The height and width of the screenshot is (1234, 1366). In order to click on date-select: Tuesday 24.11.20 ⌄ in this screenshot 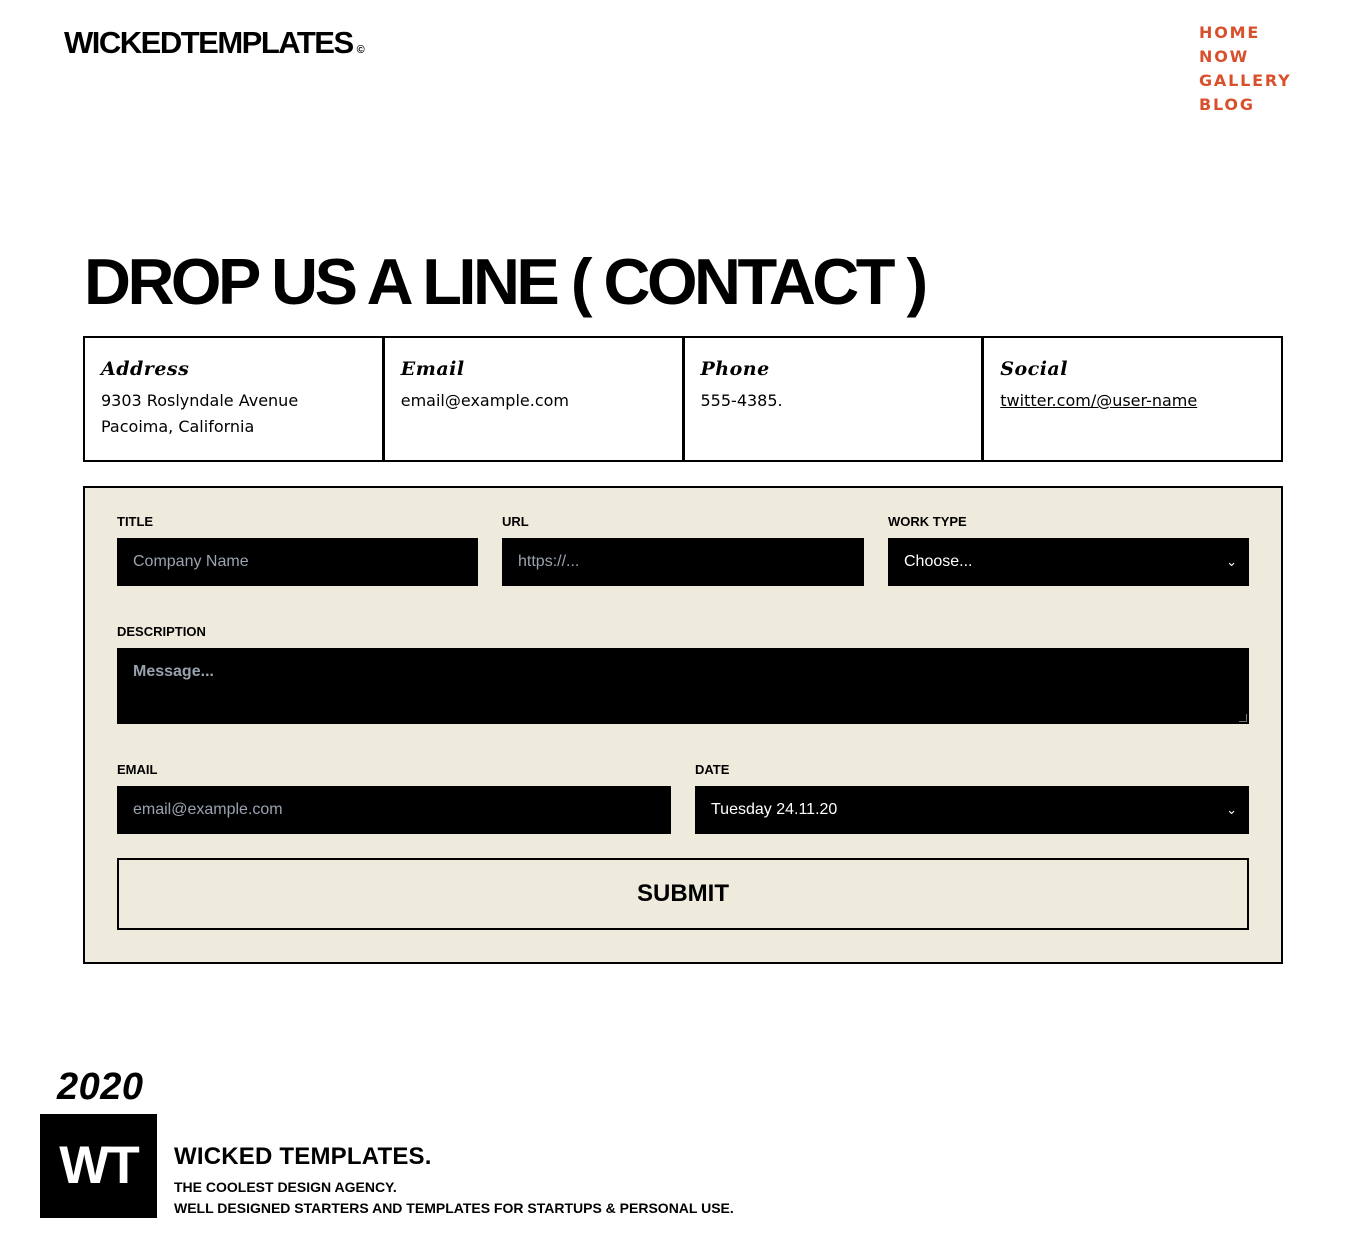, I will do `click(972, 810)`.